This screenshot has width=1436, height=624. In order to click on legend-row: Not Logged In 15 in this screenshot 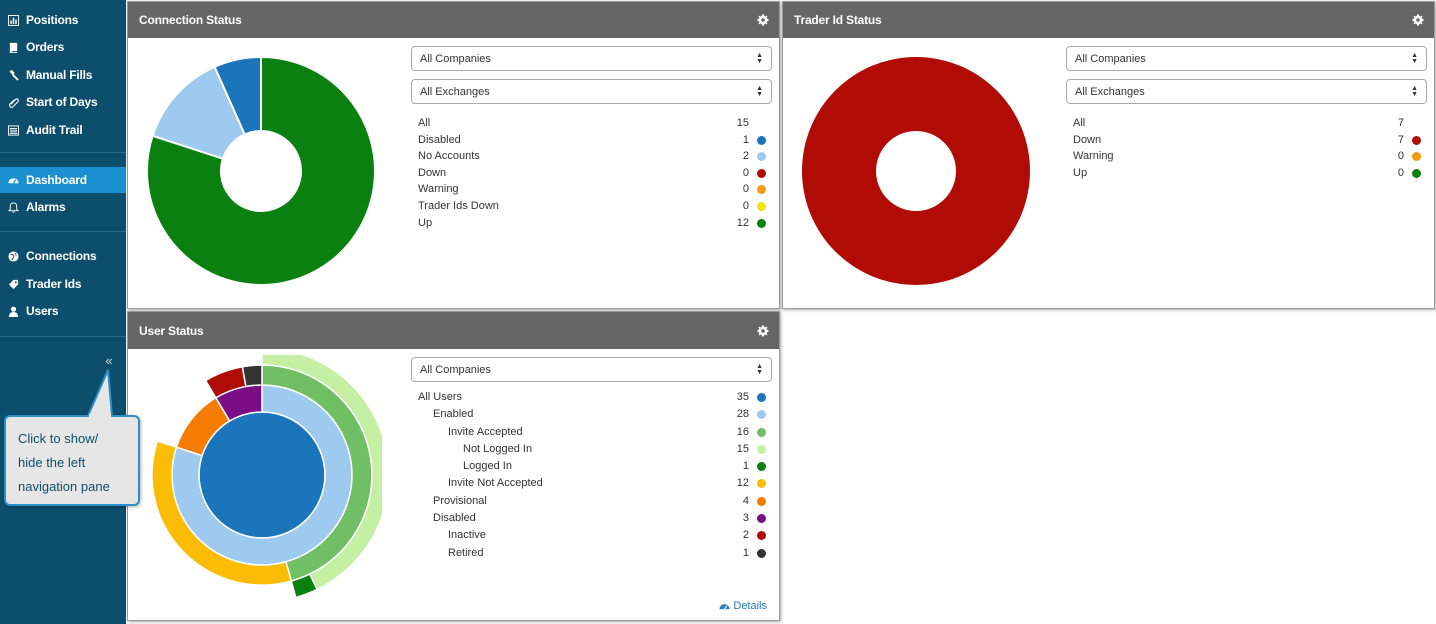, I will do `click(593, 449)`.